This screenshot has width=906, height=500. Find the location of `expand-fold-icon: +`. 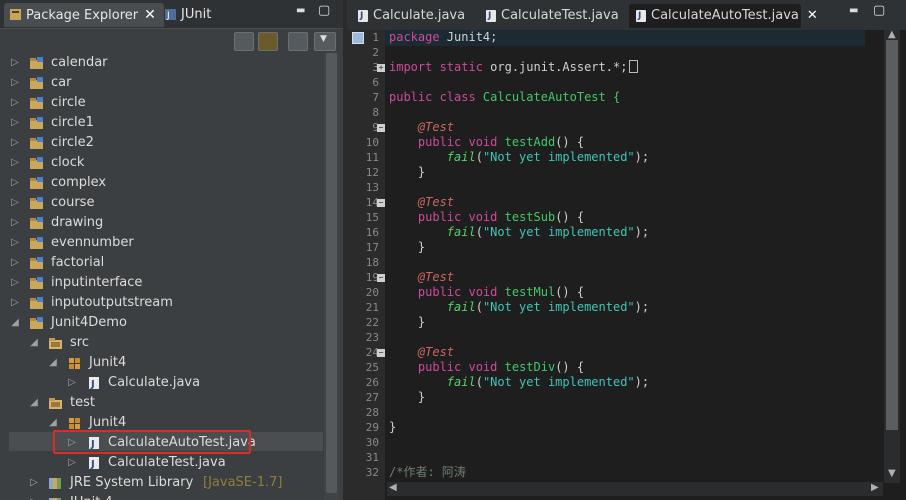

expand-fold-icon: + is located at coordinates (381, 68).